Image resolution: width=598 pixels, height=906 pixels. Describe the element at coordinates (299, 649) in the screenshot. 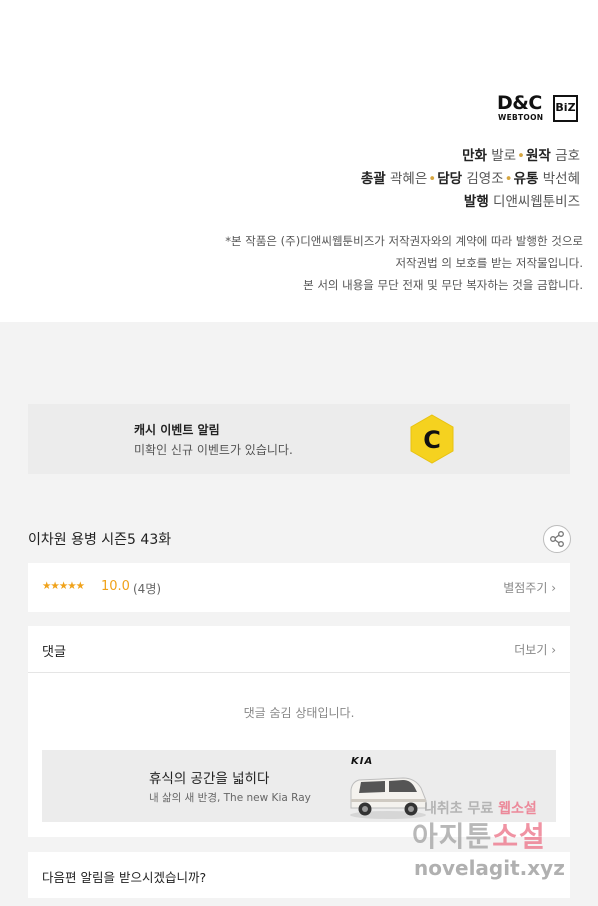

I see `comments-header: 댓글 더보기 ›` at that location.